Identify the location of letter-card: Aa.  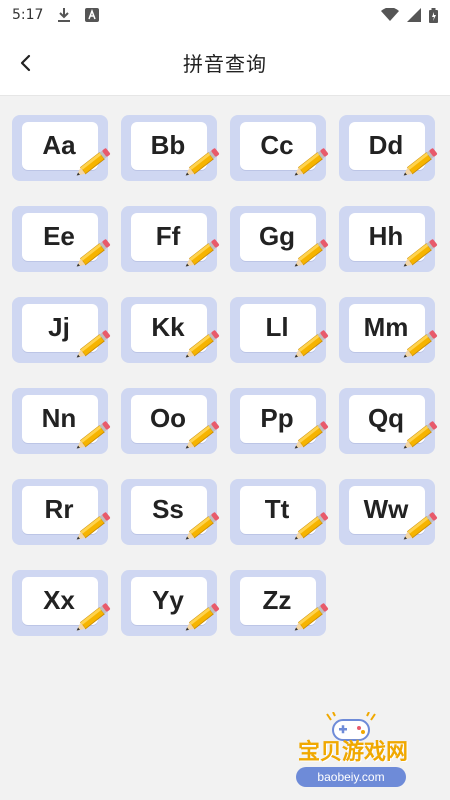
(61, 149).